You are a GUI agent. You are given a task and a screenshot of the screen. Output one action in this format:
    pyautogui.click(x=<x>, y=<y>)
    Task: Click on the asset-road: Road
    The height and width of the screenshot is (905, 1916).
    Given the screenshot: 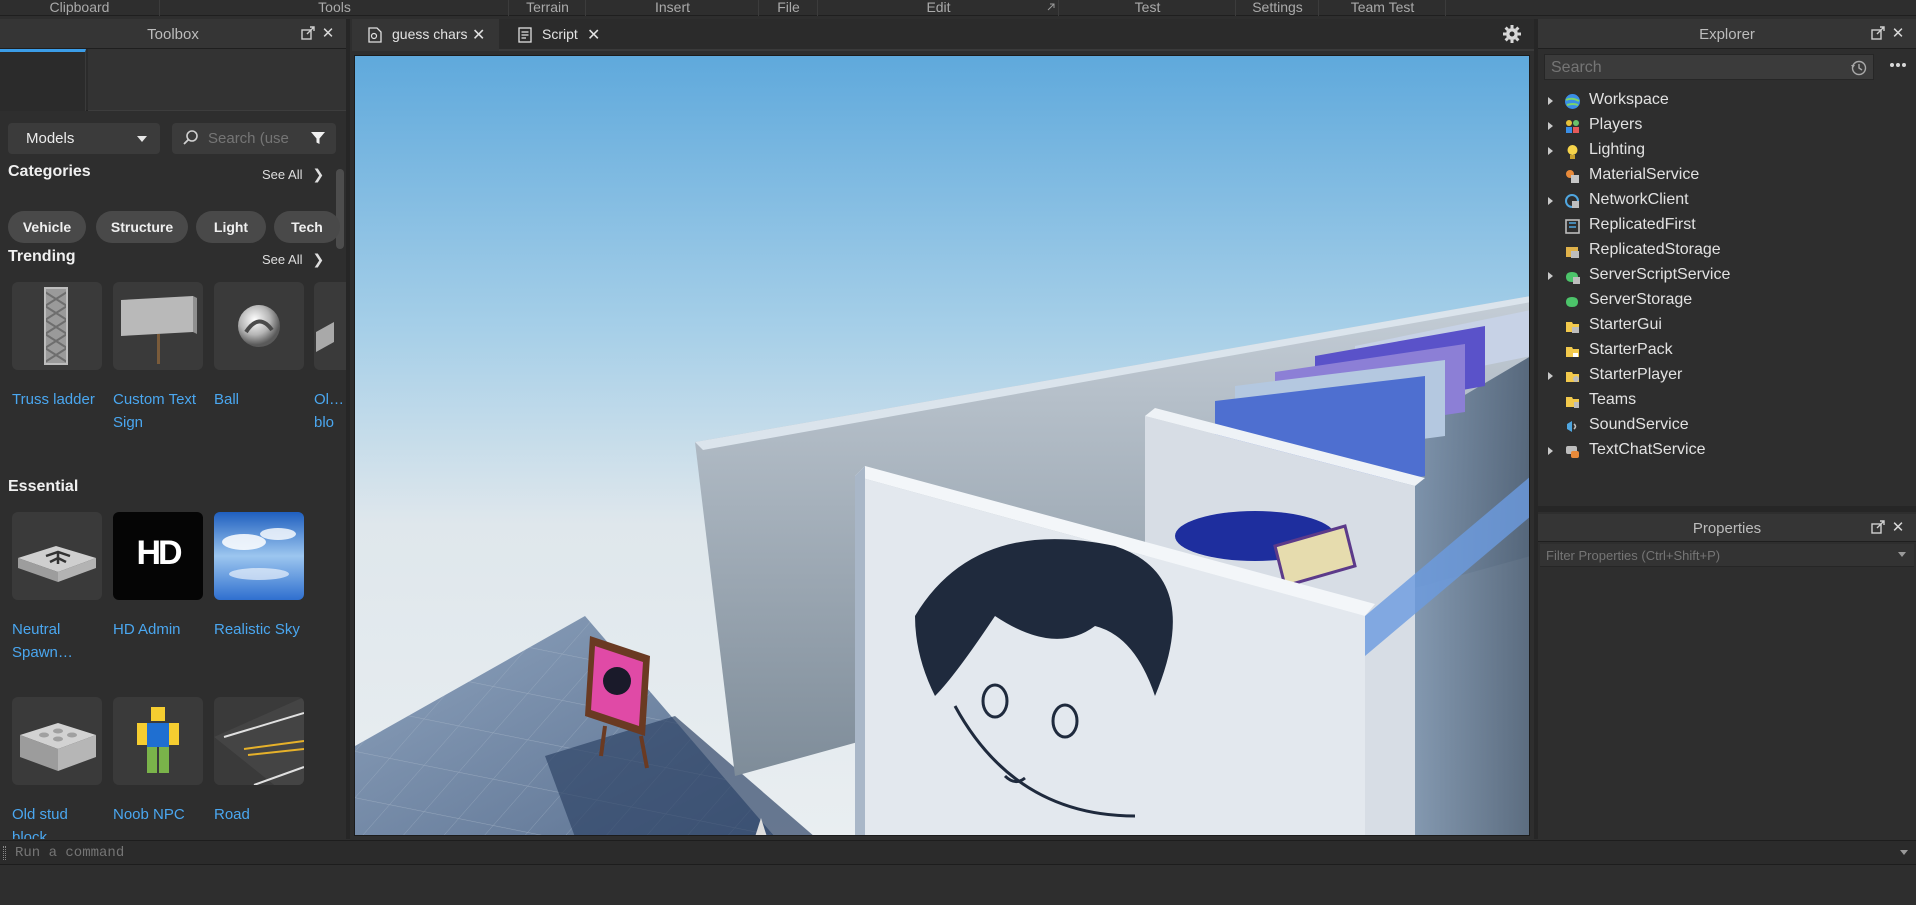 What is the action you would take?
    pyautogui.click(x=259, y=761)
    